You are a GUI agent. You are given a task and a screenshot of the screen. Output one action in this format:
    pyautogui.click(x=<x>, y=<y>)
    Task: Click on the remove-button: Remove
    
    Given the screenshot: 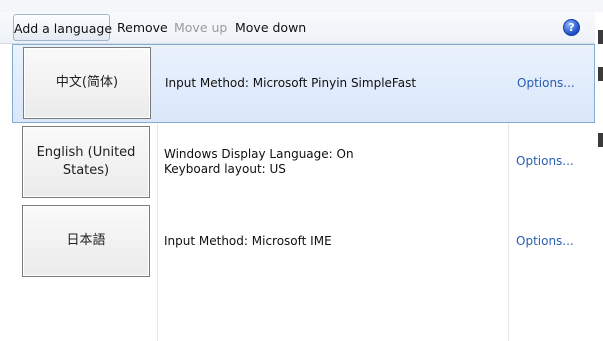 What is the action you would take?
    pyautogui.click(x=142, y=27)
    